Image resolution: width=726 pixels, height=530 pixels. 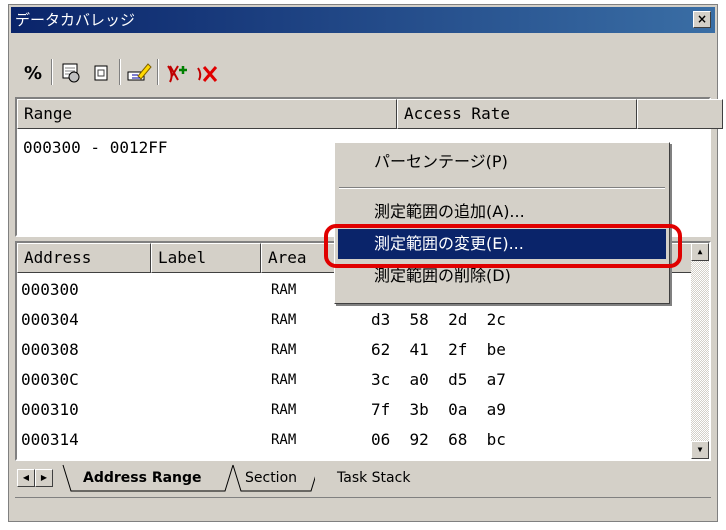 I want to click on percent-button: %, so click(x=33, y=73).